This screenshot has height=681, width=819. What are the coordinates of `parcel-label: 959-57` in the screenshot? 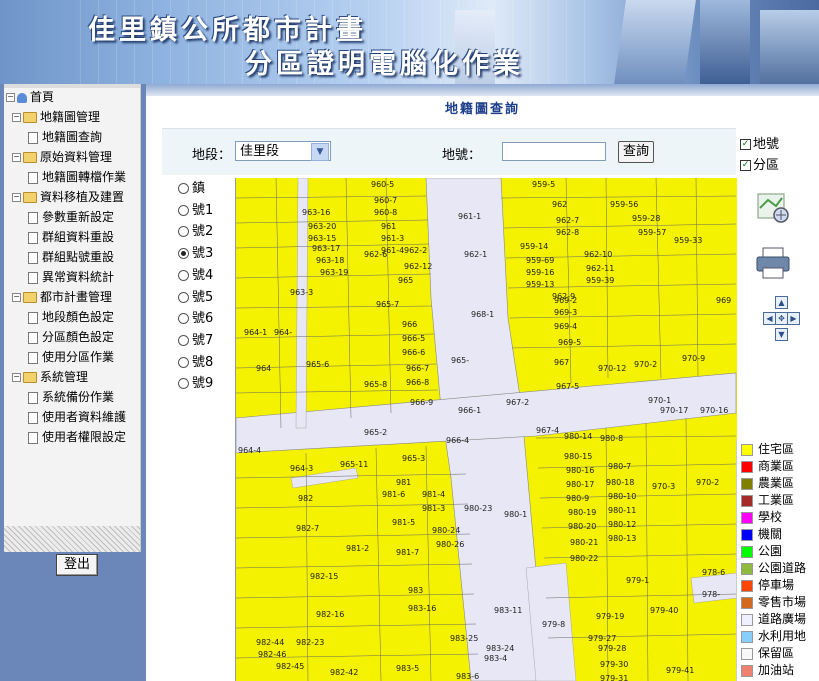 It's located at (652, 232).